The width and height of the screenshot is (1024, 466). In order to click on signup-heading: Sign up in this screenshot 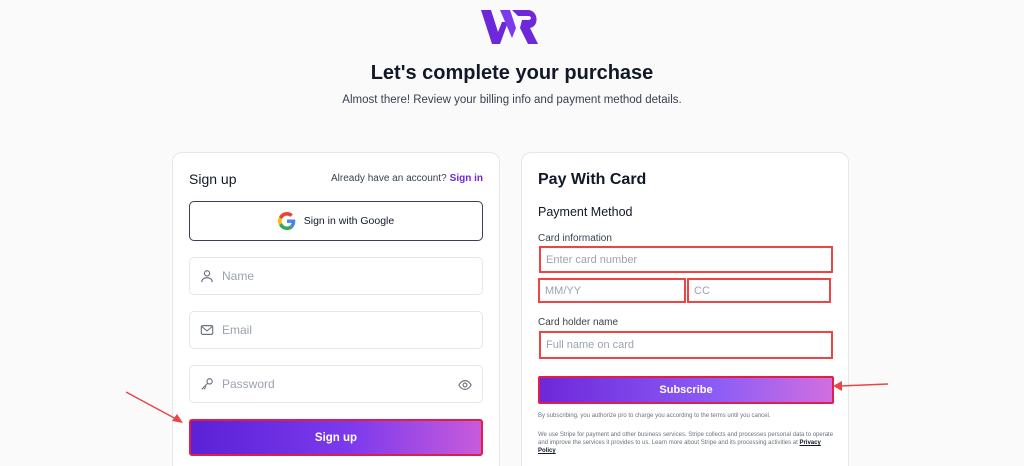, I will do `click(213, 179)`.